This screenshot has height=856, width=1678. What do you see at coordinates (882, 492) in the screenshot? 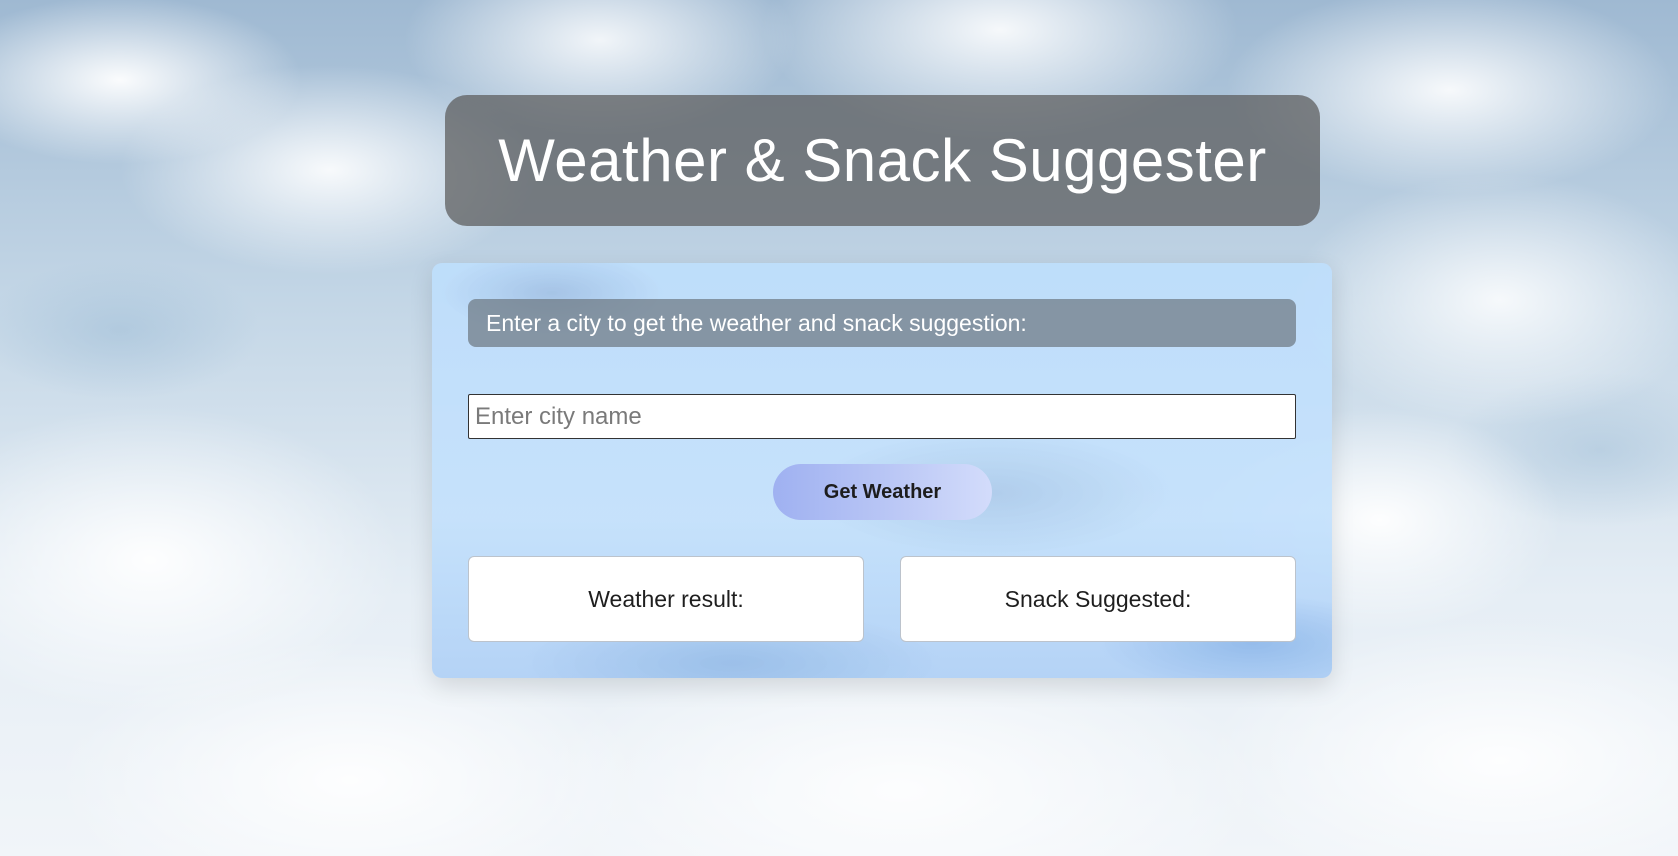
I see `get-weather-button: Get Weather` at bounding box center [882, 492].